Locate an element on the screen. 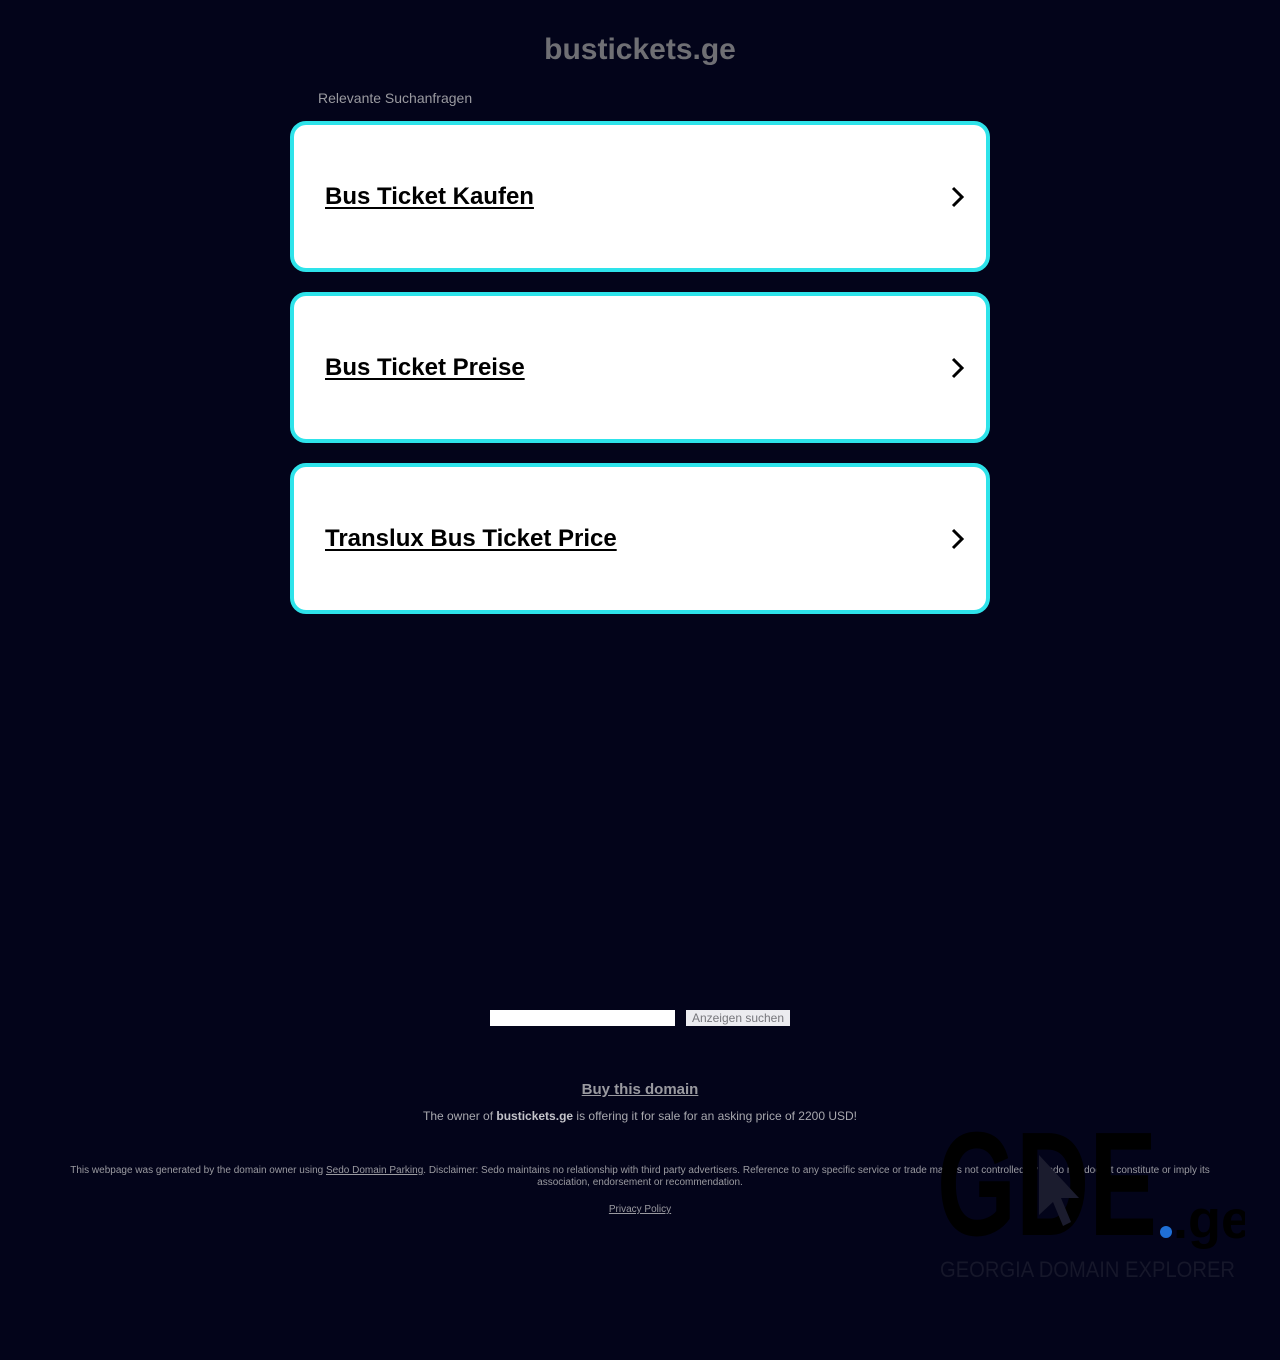 This screenshot has width=1280, height=1360. buy-domain-link: Buy this domain is located at coordinates (640, 1089).